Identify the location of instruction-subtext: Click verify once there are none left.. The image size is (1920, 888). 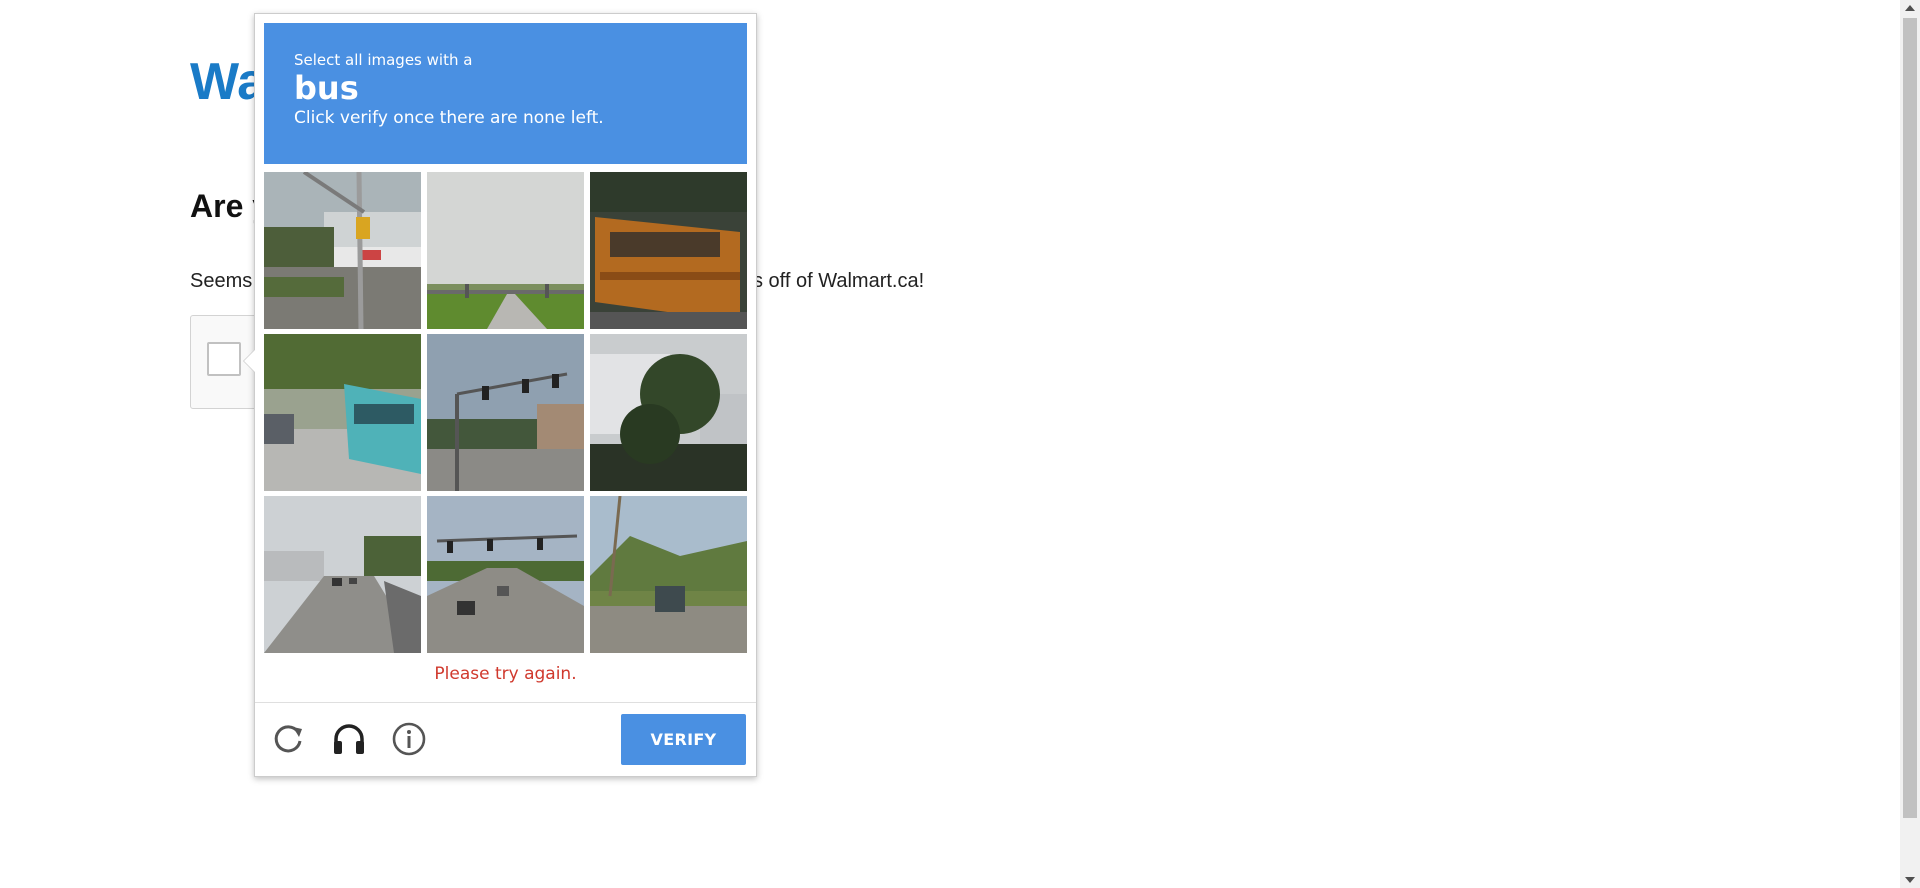
(449, 118).